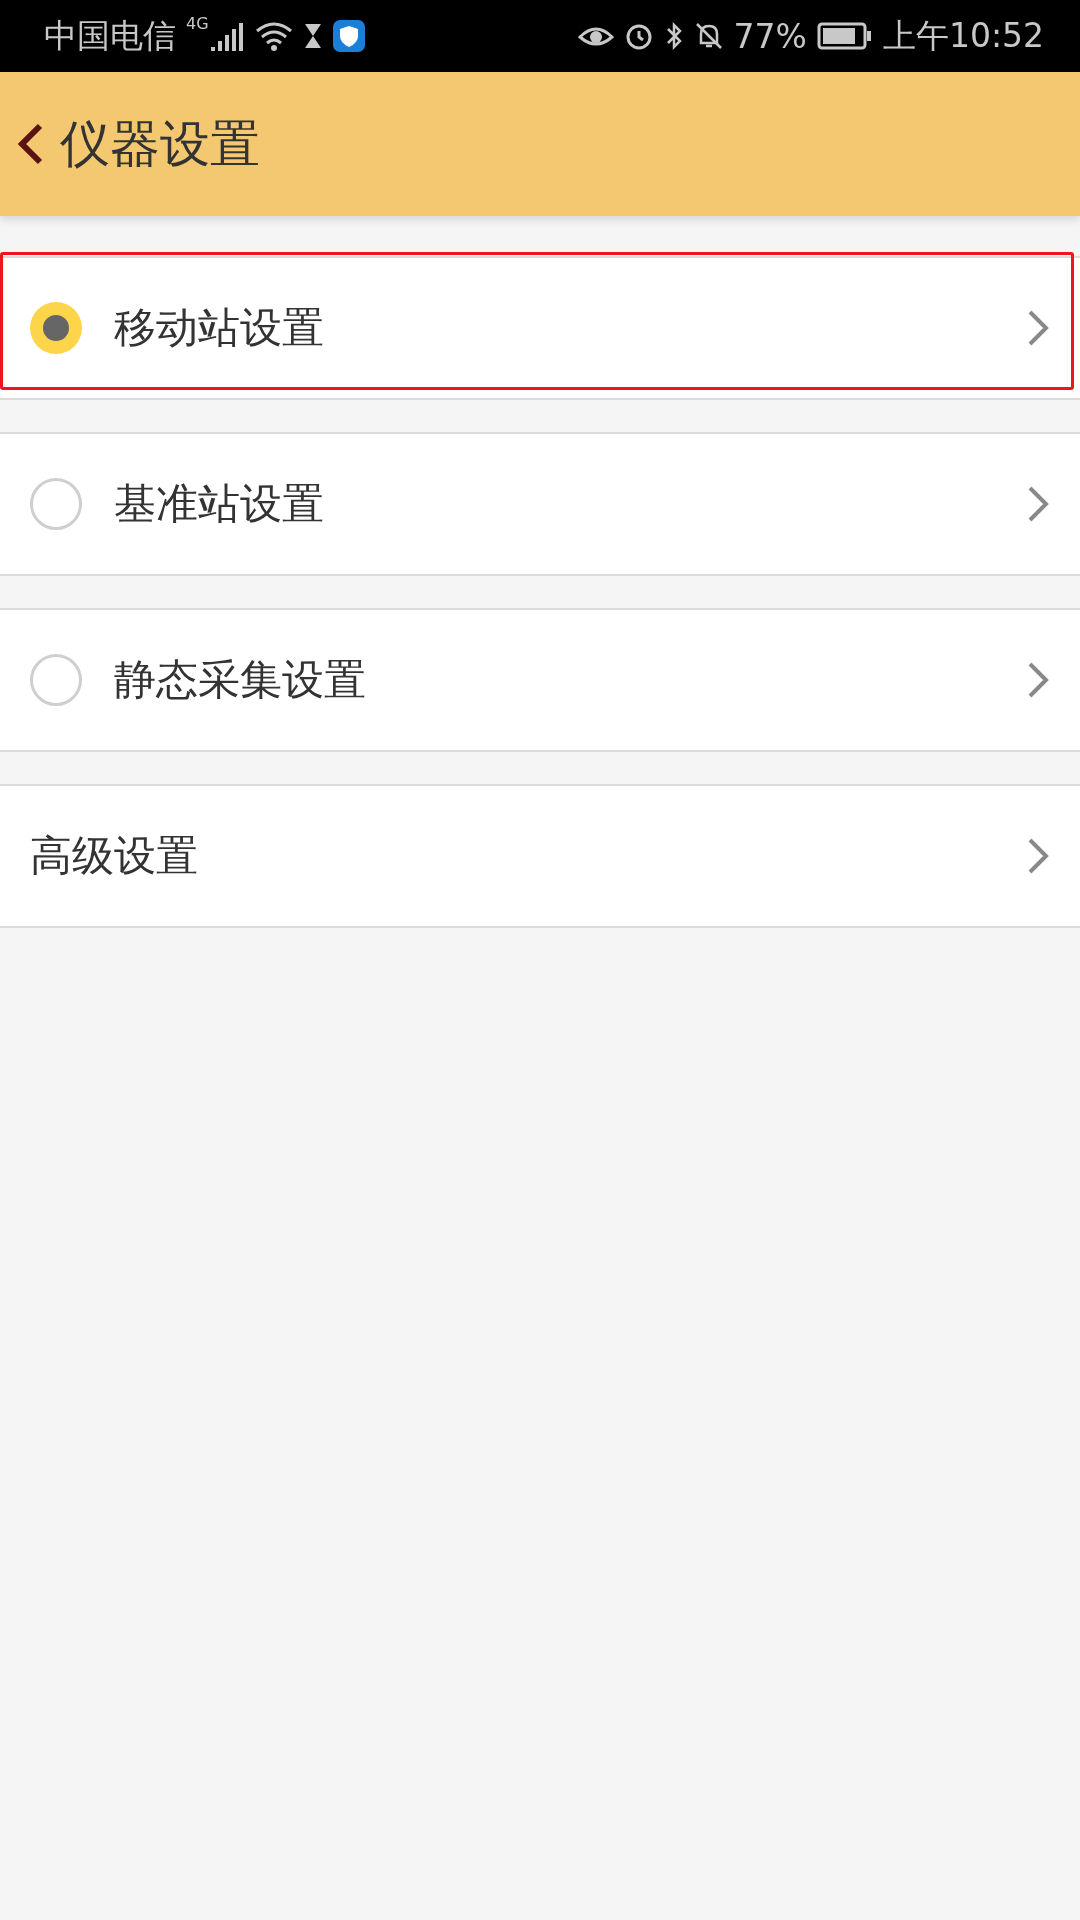  What do you see at coordinates (844, 36) in the screenshot?
I see `battery-icon` at bounding box center [844, 36].